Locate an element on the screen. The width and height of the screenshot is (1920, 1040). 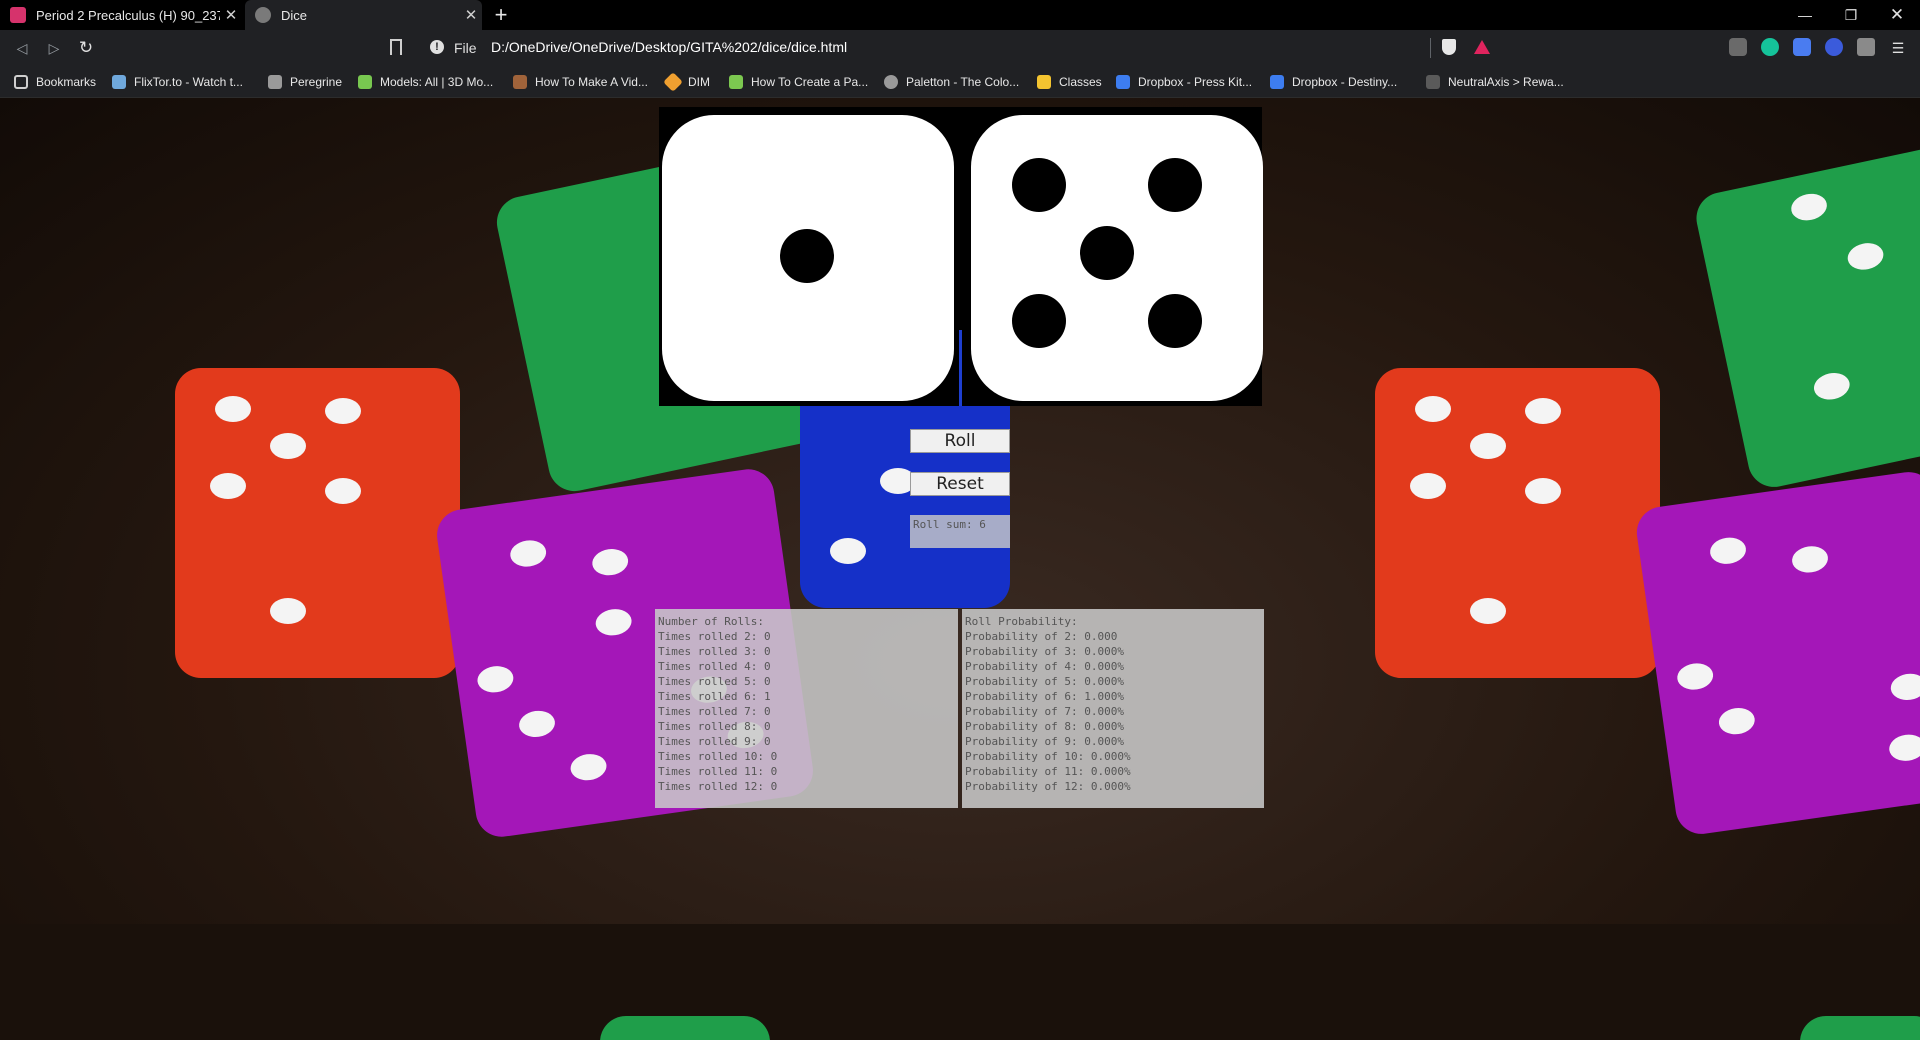
probability-line: Probability of 9: 0.000% is located at coordinates (1044, 741).